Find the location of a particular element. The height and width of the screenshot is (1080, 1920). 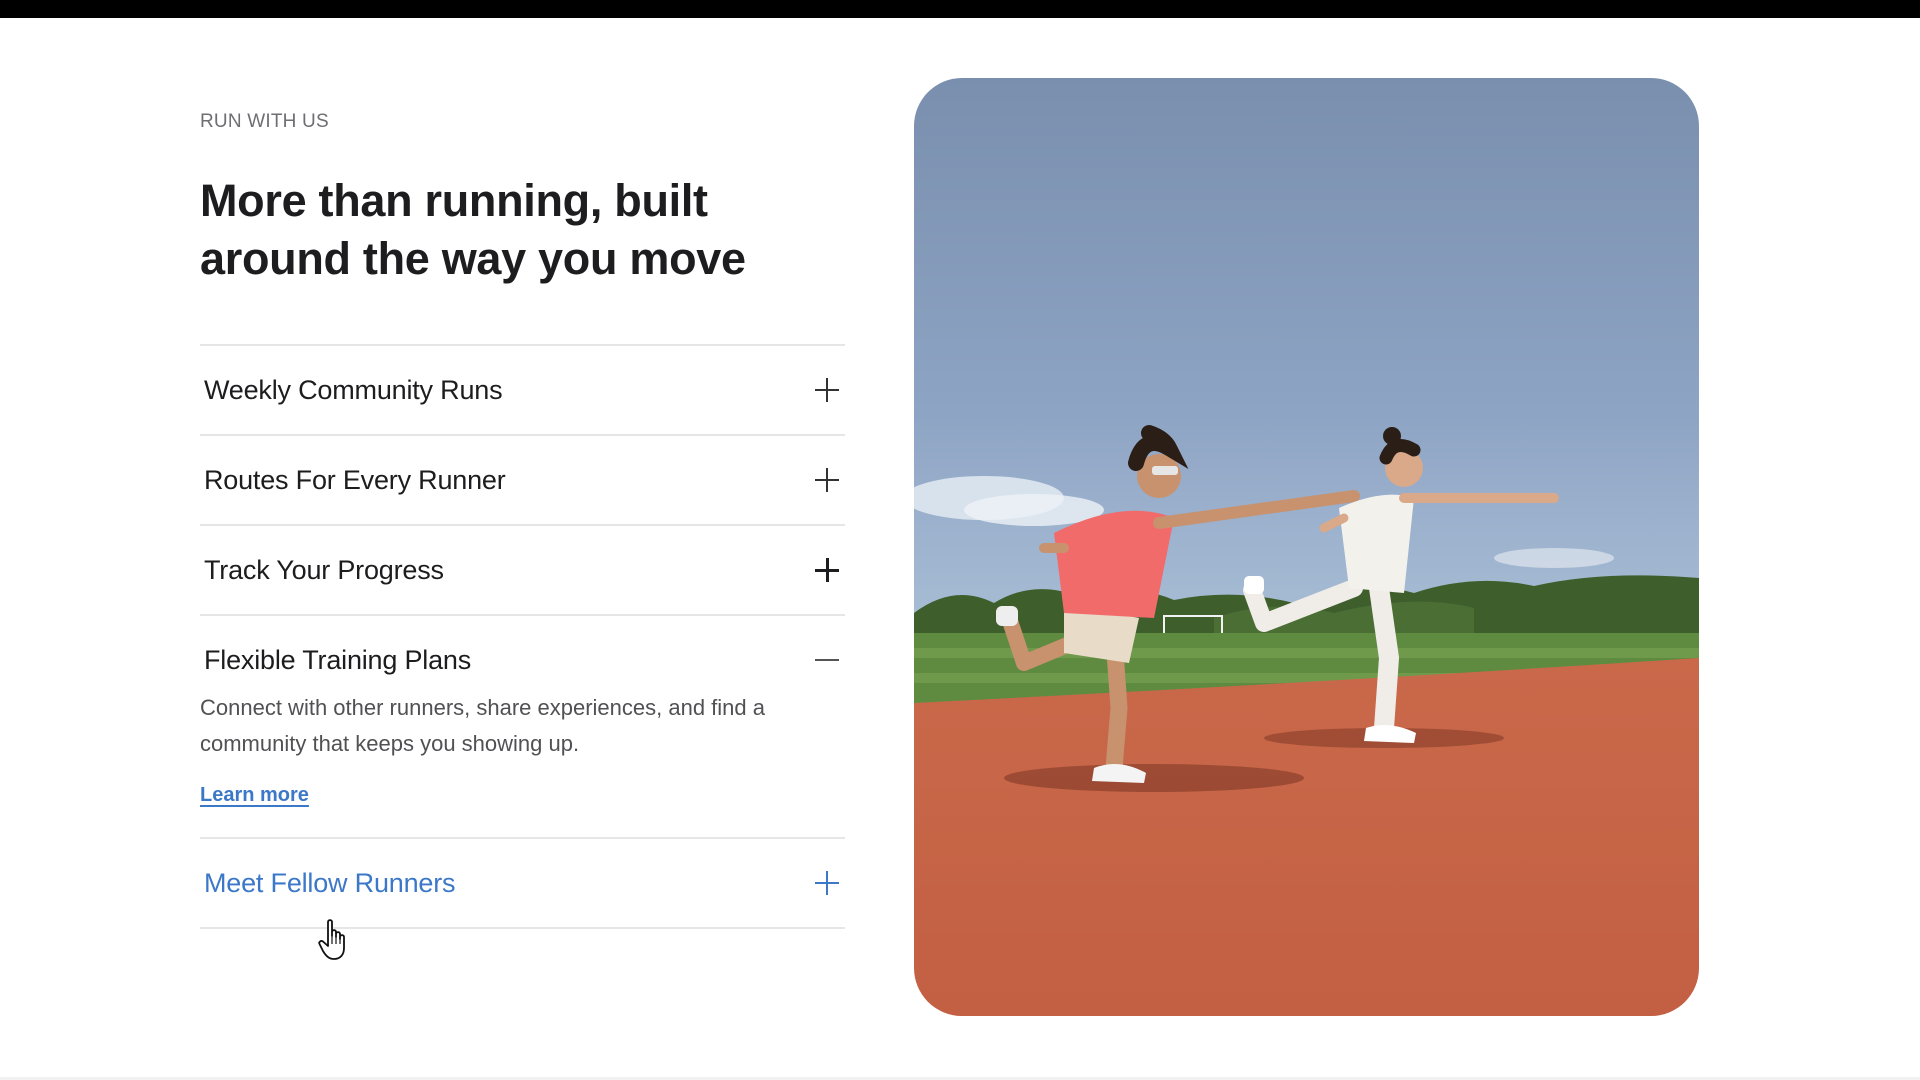

accordion-header-routes-for-every-runner: Routes For Every Runner is located at coordinates (522, 480).